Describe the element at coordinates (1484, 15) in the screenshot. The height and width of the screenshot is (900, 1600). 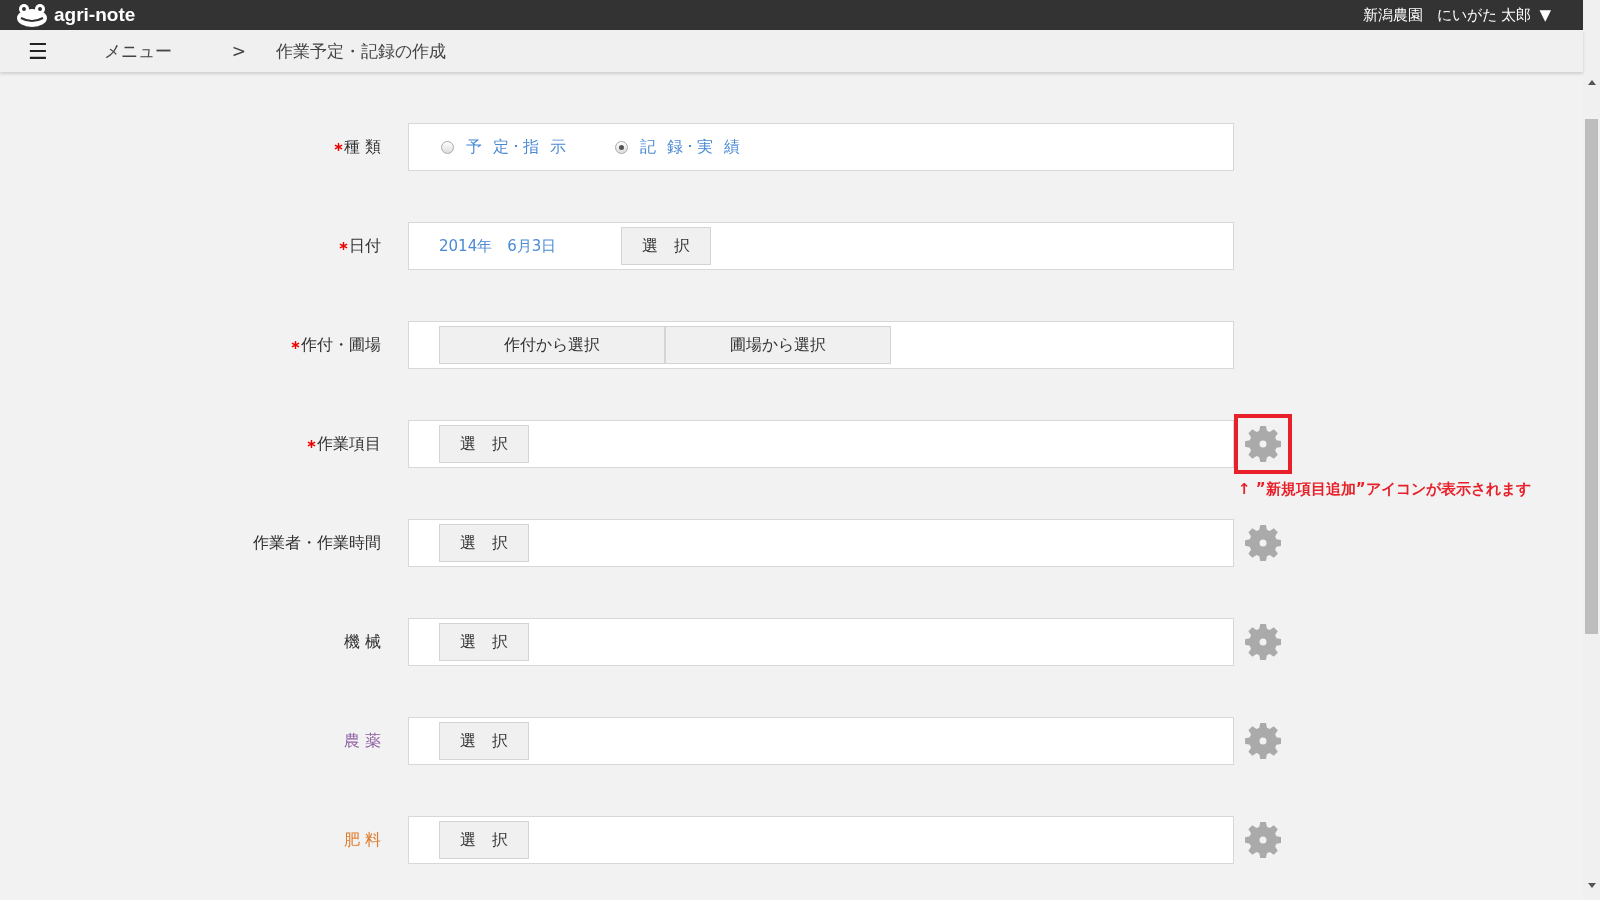
I see `user-name: にいがた 太郎` at that location.